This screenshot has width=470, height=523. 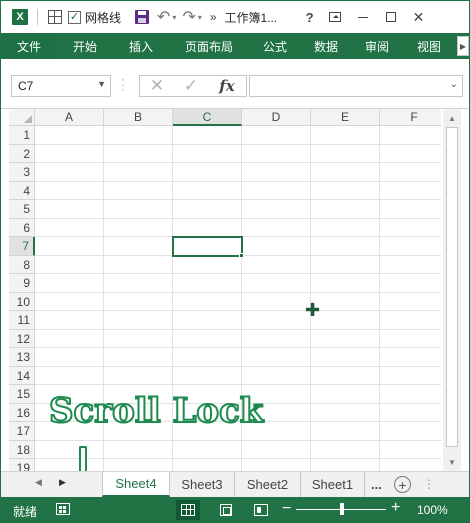 I want to click on expand-formula-bar-icon: ⌄, so click(x=454, y=84).